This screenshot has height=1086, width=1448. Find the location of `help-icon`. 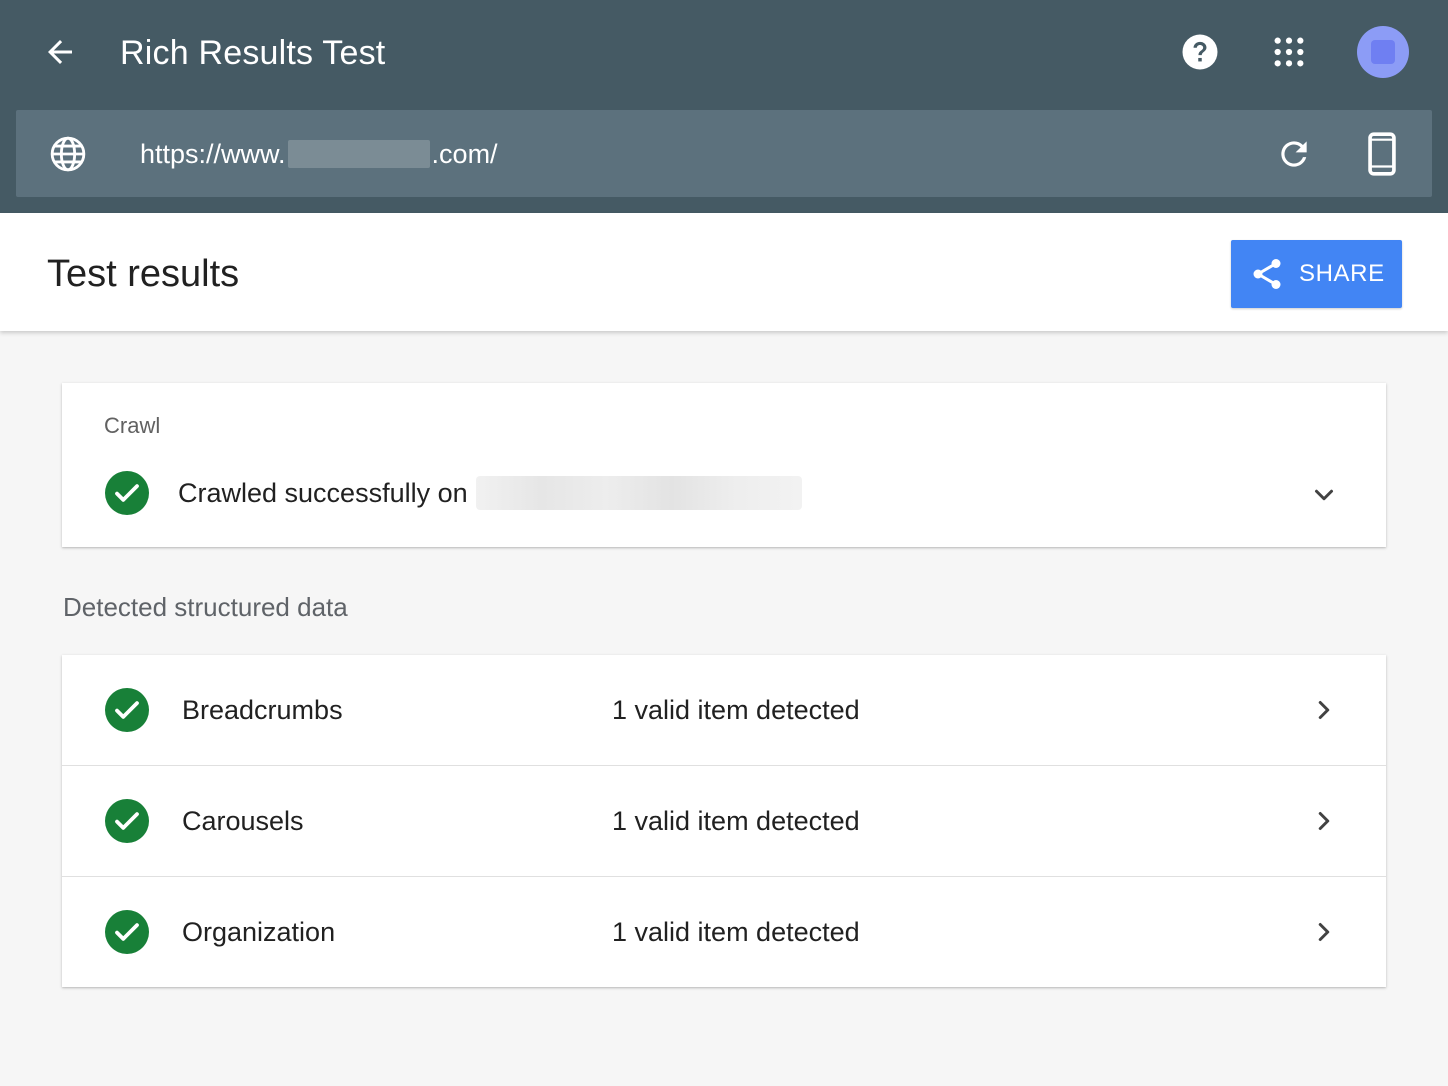

help-icon is located at coordinates (1200, 52).